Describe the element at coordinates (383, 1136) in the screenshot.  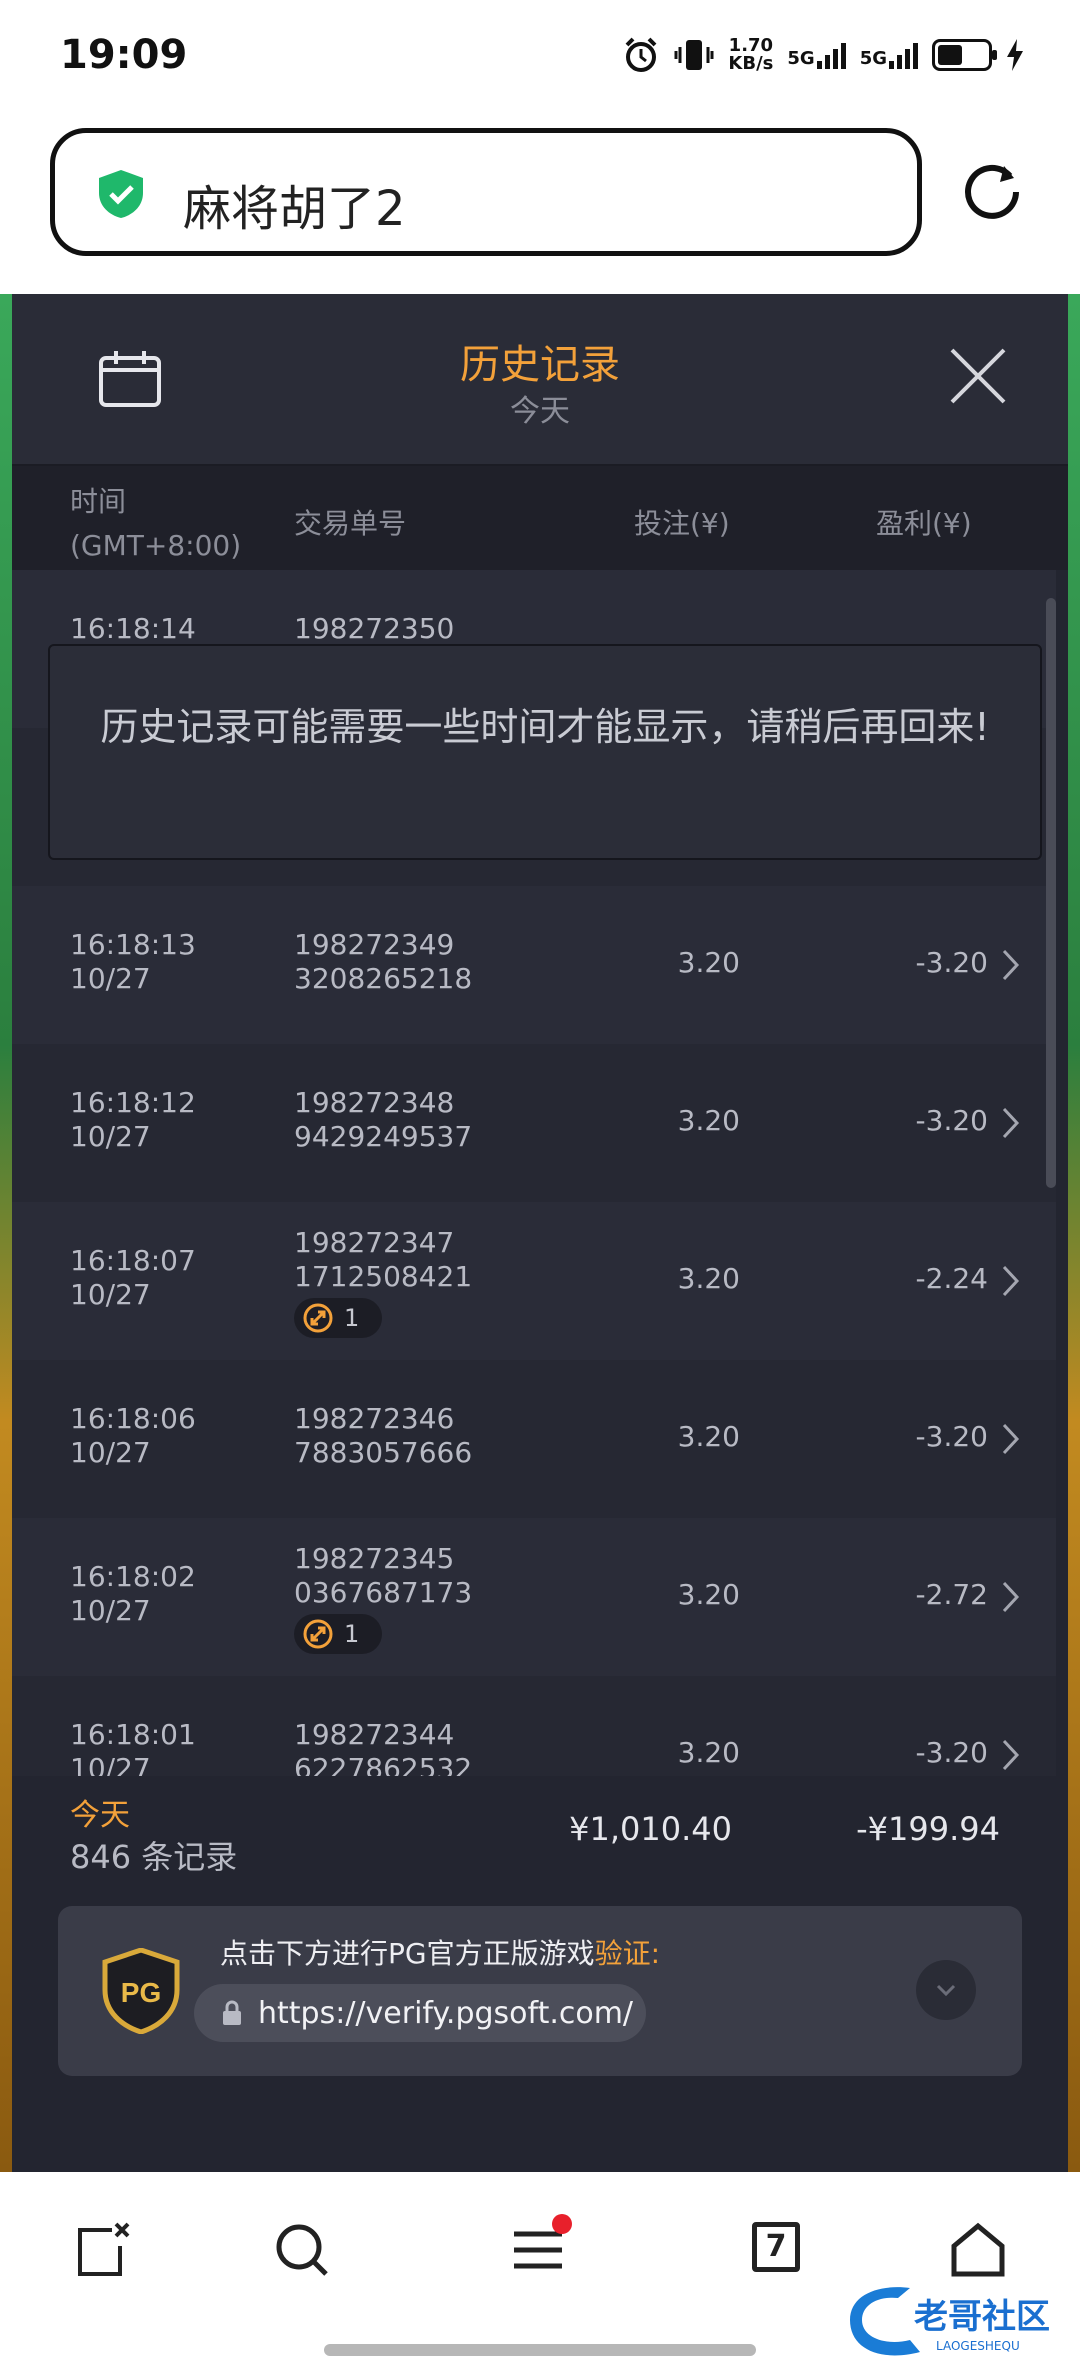
I see `row-id-2: 9429249537` at that location.